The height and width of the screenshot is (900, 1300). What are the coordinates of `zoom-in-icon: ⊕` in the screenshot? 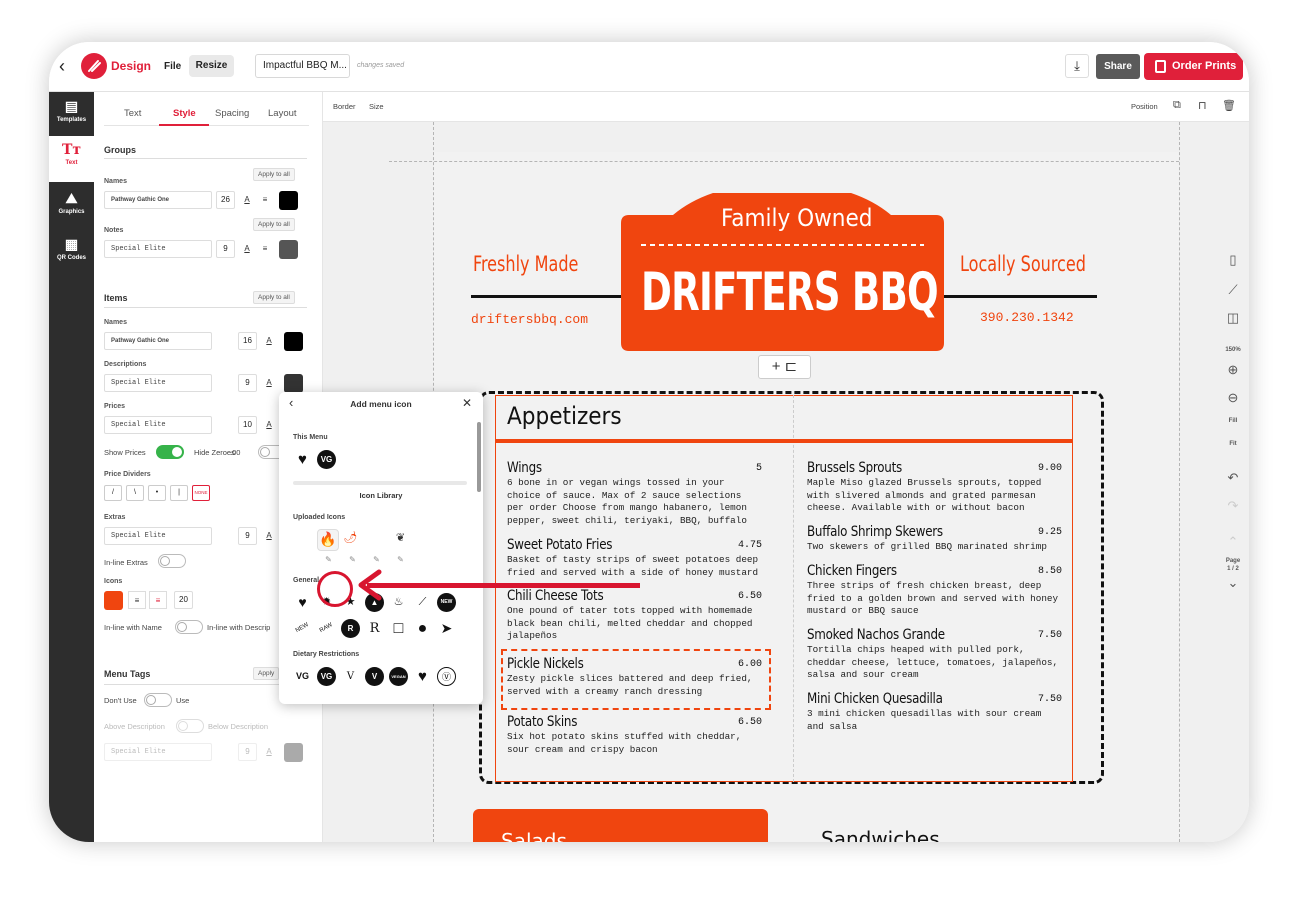 It's located at (1233, 370).